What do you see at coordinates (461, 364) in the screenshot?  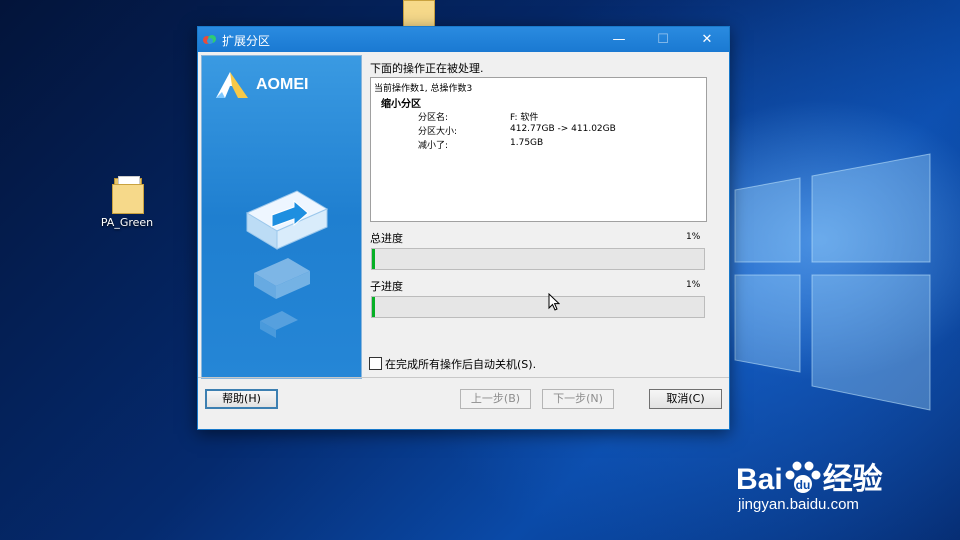 I see `auto-shutdown-label: 在完成所有操作后自动关机(S).` at bounding box center [461, 364].